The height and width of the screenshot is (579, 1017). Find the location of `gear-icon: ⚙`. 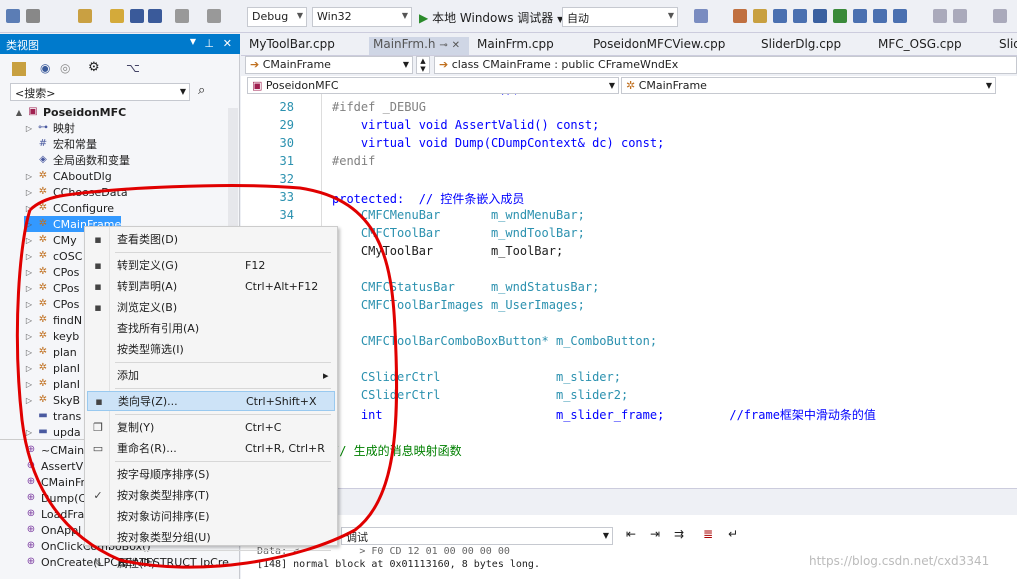

gear-icon: ⚙ is located at coordinates (94, 67).